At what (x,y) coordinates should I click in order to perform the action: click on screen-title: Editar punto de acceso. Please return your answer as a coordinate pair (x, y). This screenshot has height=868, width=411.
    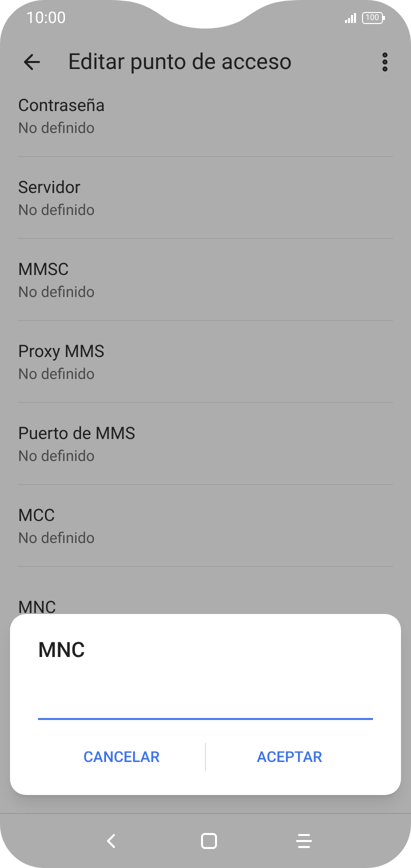
    Looking at the image, I should click on (180, 62).